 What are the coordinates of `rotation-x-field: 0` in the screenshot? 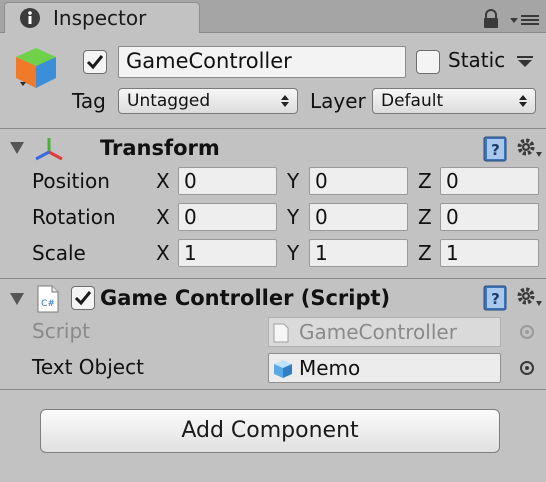 It's located at (227, 217).